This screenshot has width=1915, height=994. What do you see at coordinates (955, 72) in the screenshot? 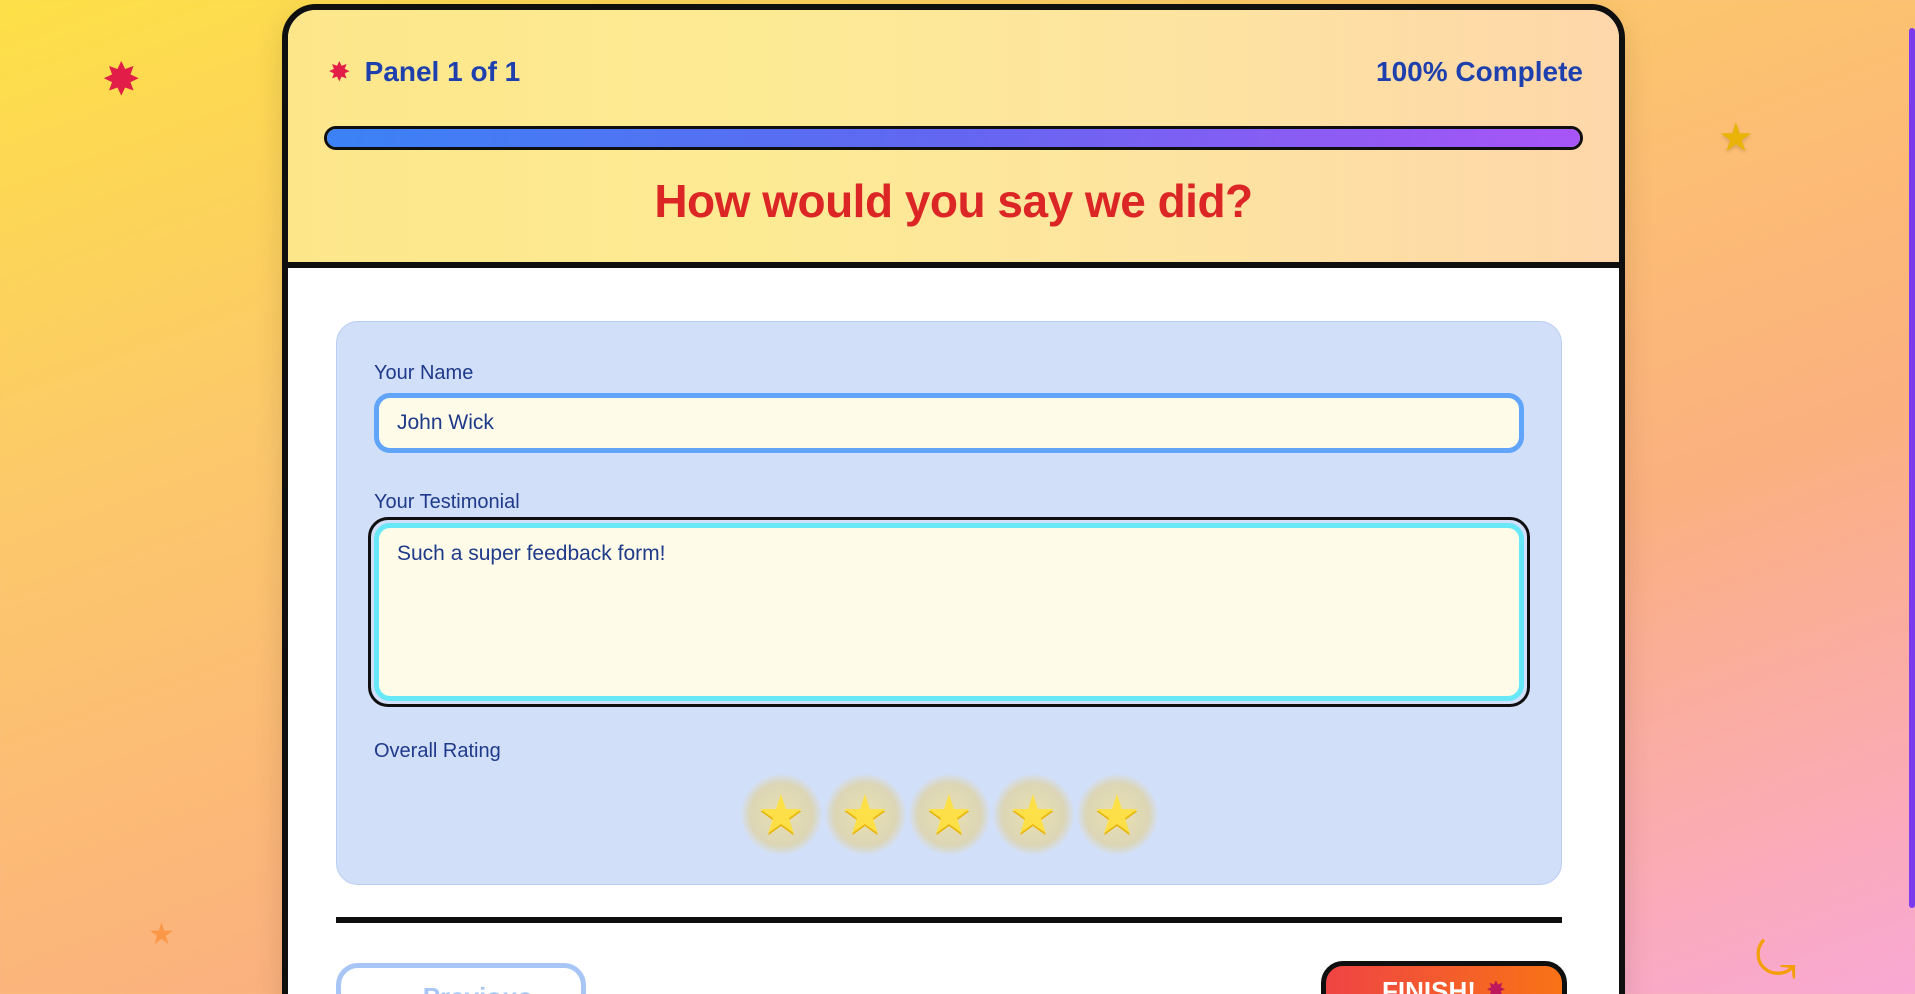
I see `progress-info: ✸ Panel 1 of 1 100% Complete` at bounding box center [955, 72].